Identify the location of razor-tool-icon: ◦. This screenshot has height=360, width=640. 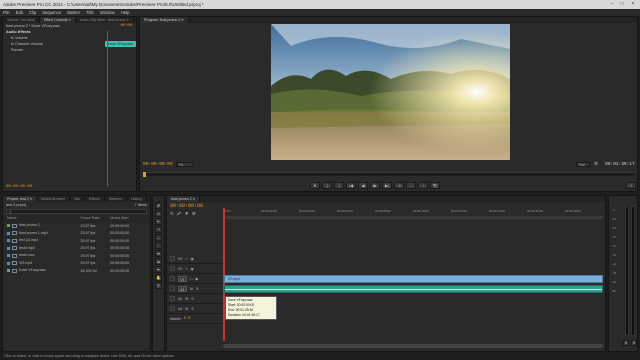
(158, 245).